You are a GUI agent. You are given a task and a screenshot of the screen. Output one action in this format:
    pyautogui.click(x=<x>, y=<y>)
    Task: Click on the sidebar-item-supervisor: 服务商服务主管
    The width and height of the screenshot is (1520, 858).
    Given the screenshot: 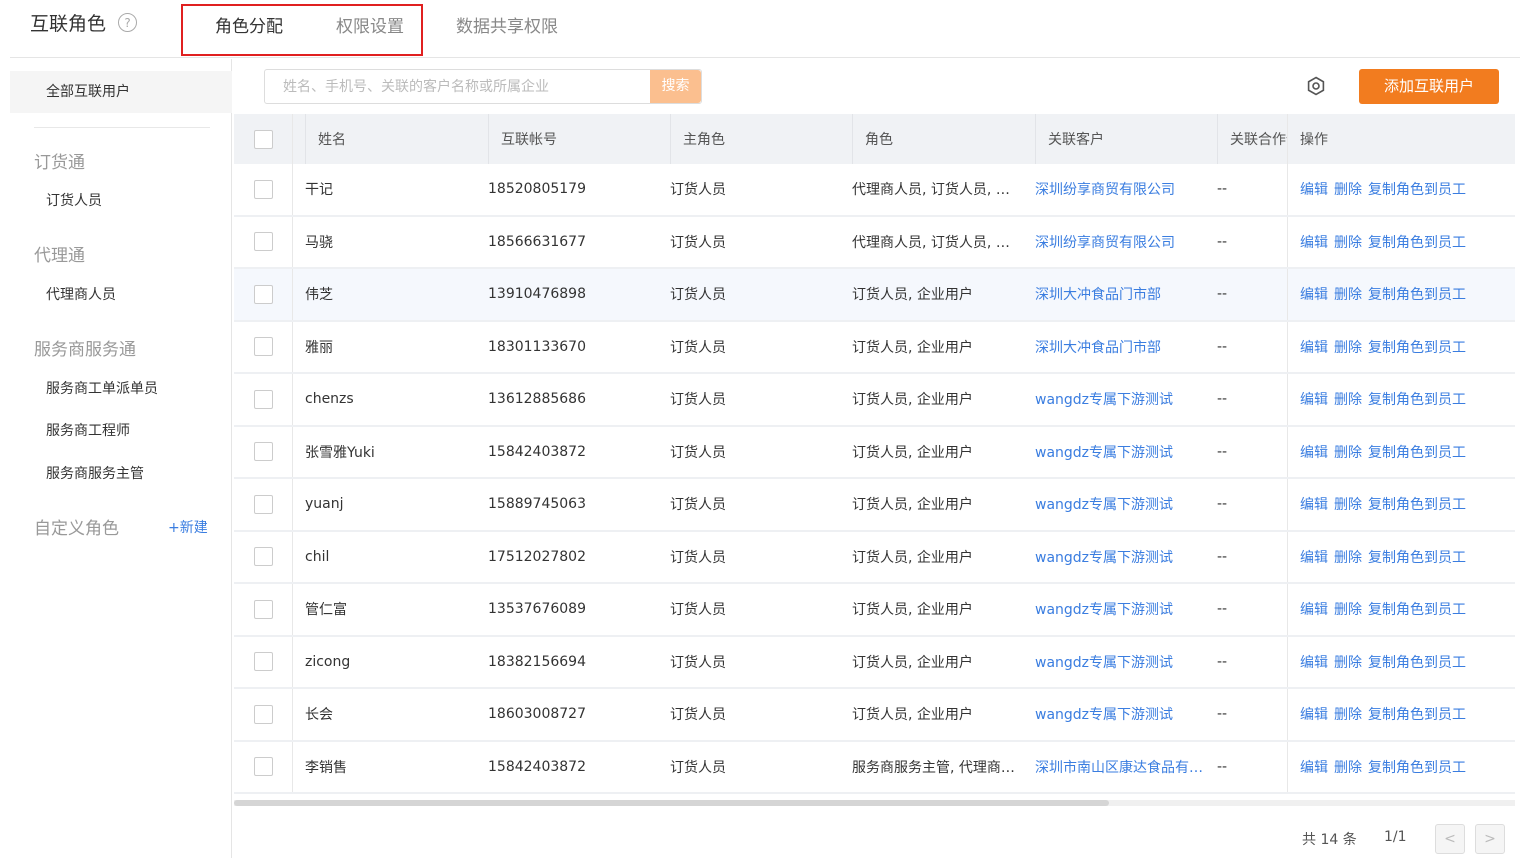 What is the action you would take?
    pyautogui.click(x=95, y=473)
    